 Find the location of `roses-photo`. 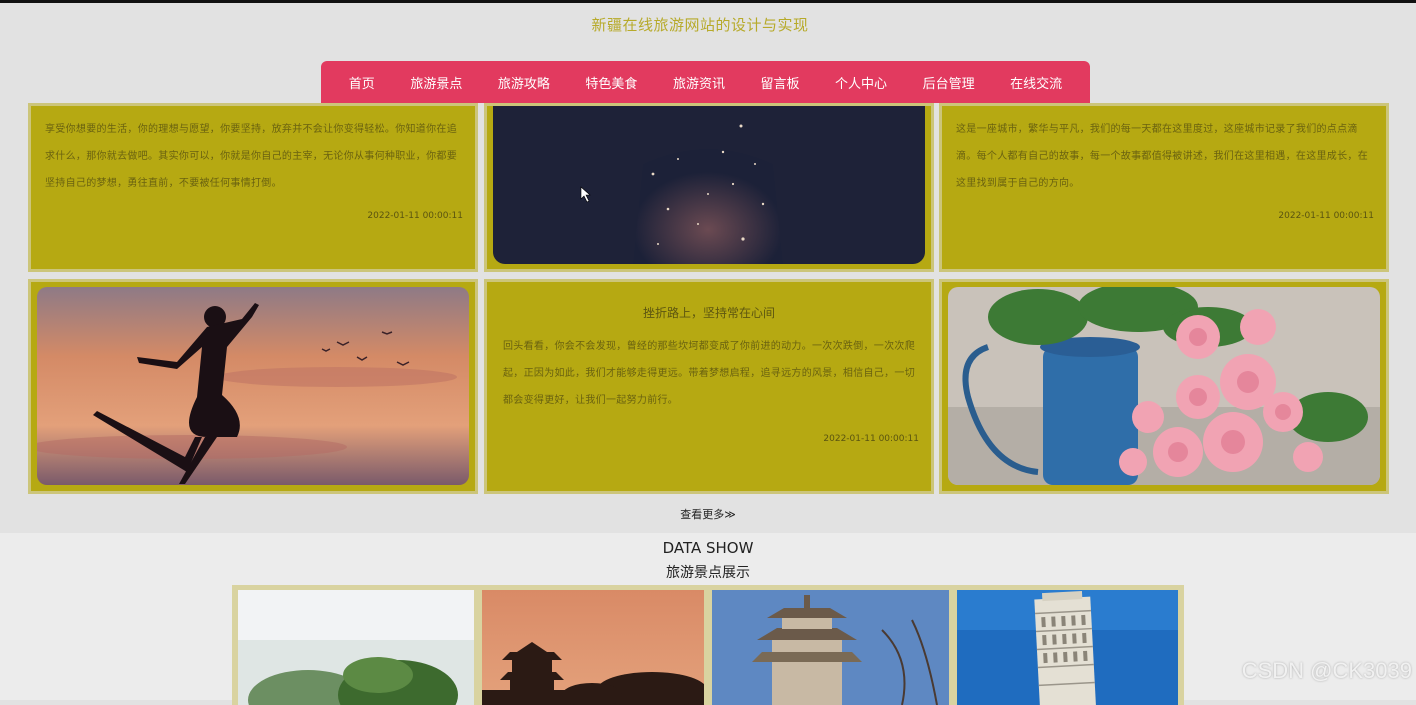

roses-photo is located at coordinates (1164, 386).